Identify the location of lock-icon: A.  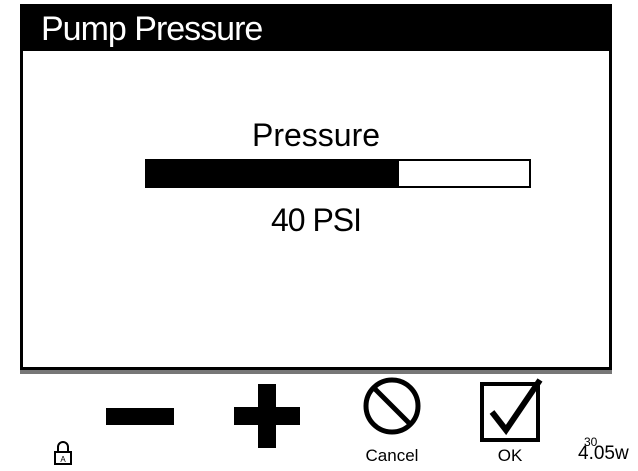
(63, 453).